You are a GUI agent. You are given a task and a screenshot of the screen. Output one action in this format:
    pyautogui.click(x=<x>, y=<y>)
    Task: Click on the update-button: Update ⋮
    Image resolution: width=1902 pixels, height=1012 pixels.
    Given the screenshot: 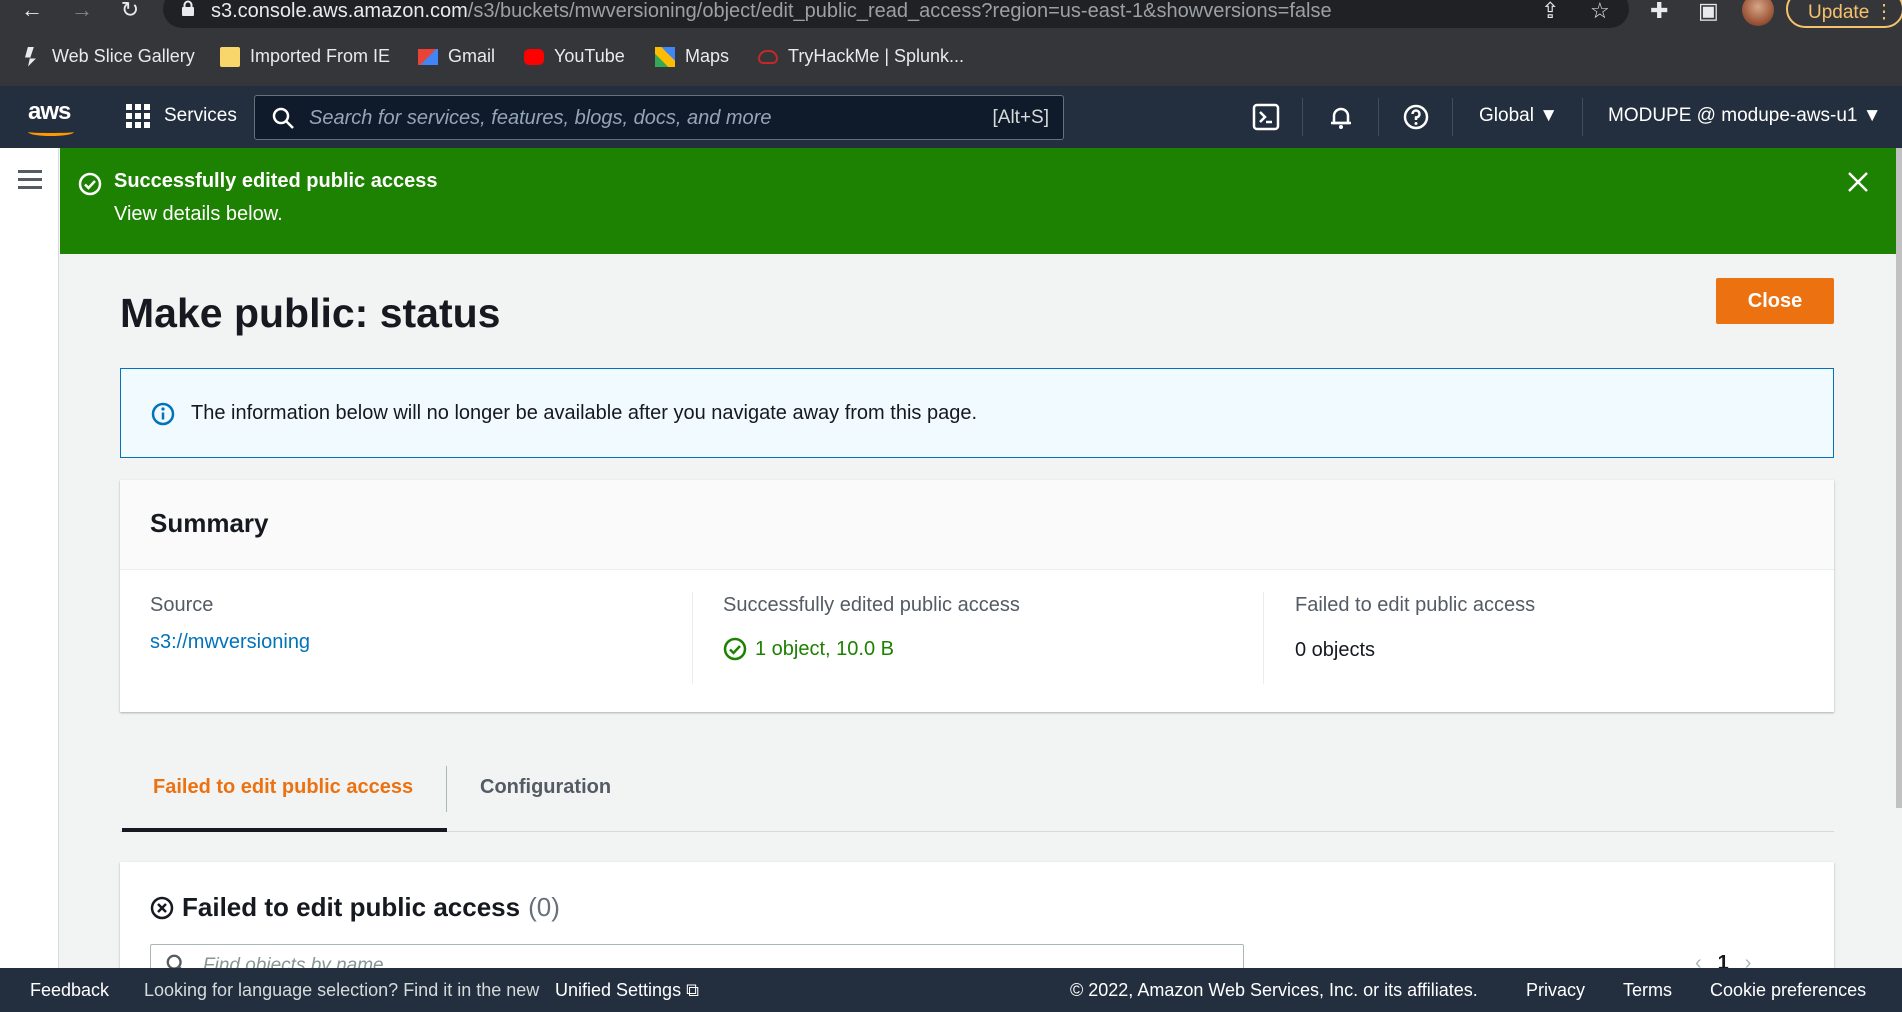 What is the action you would take?
    pyautogui.click(x=1844, y=14)
    